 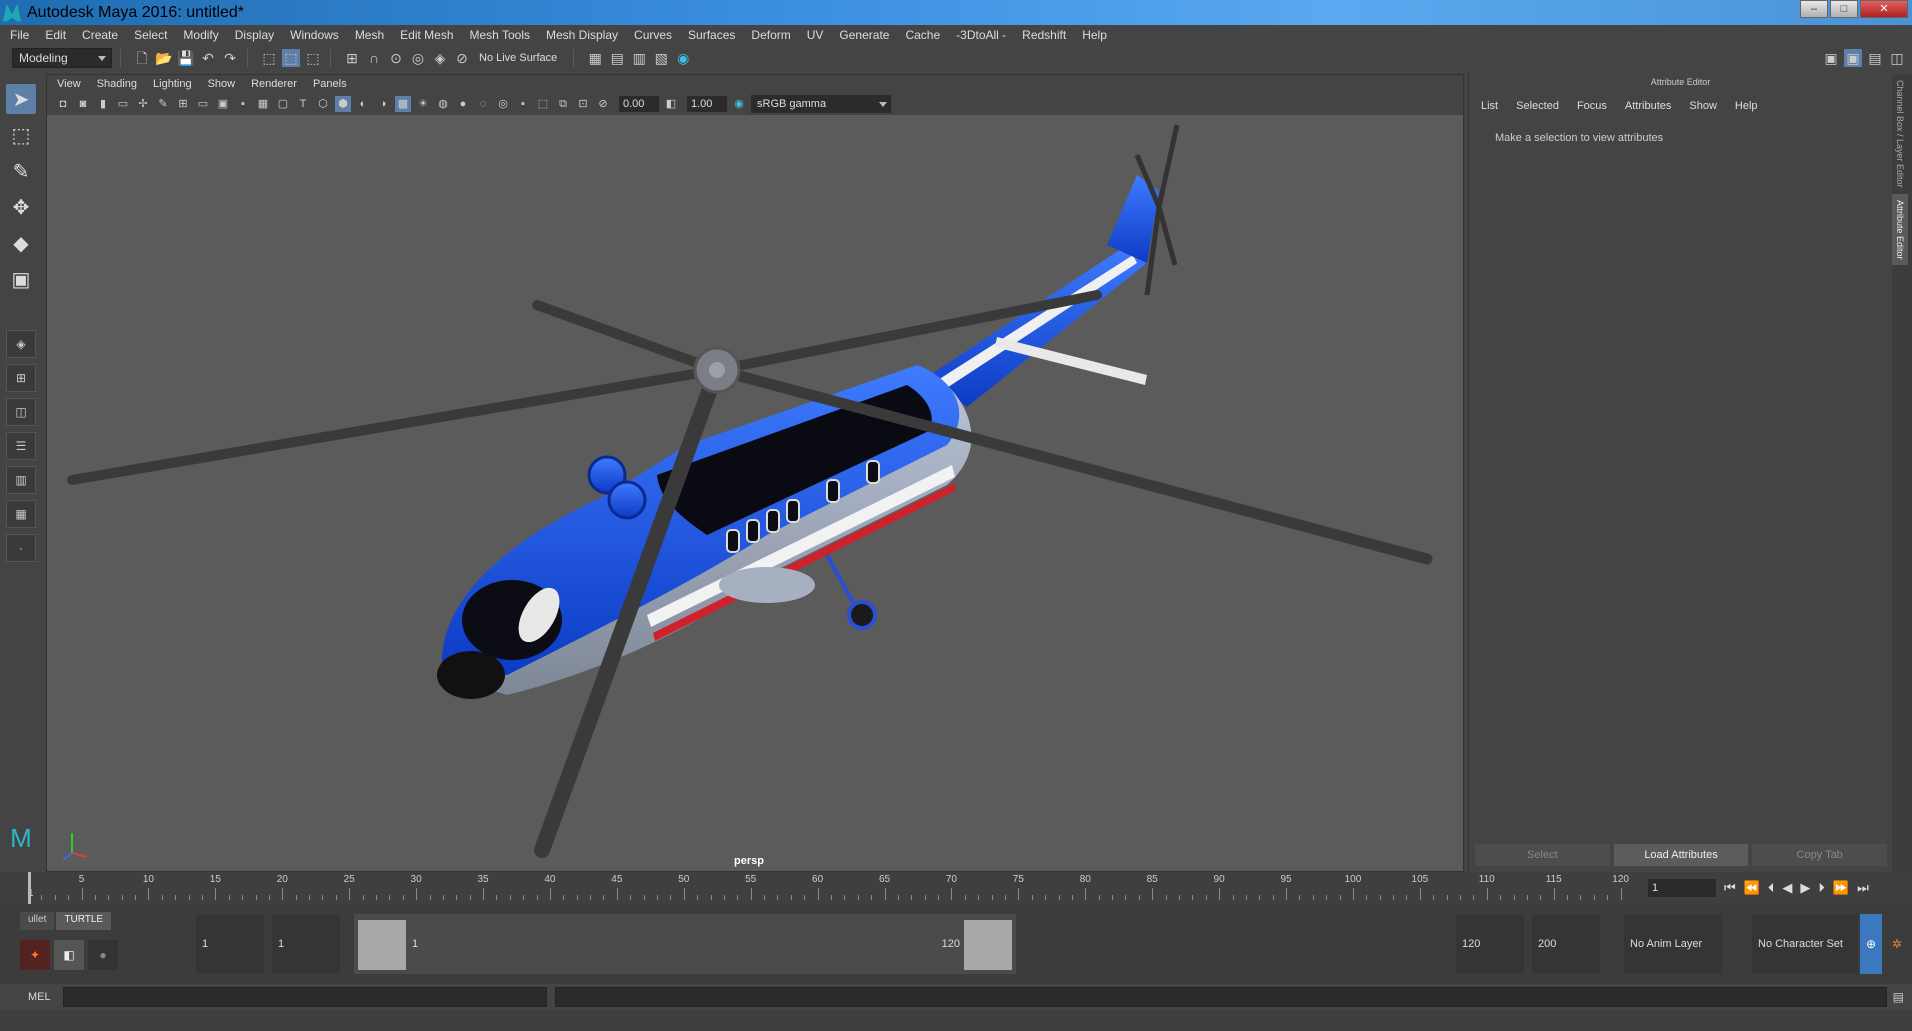 I want to click on camera-icon: ◘, so click(x=63, y=104).